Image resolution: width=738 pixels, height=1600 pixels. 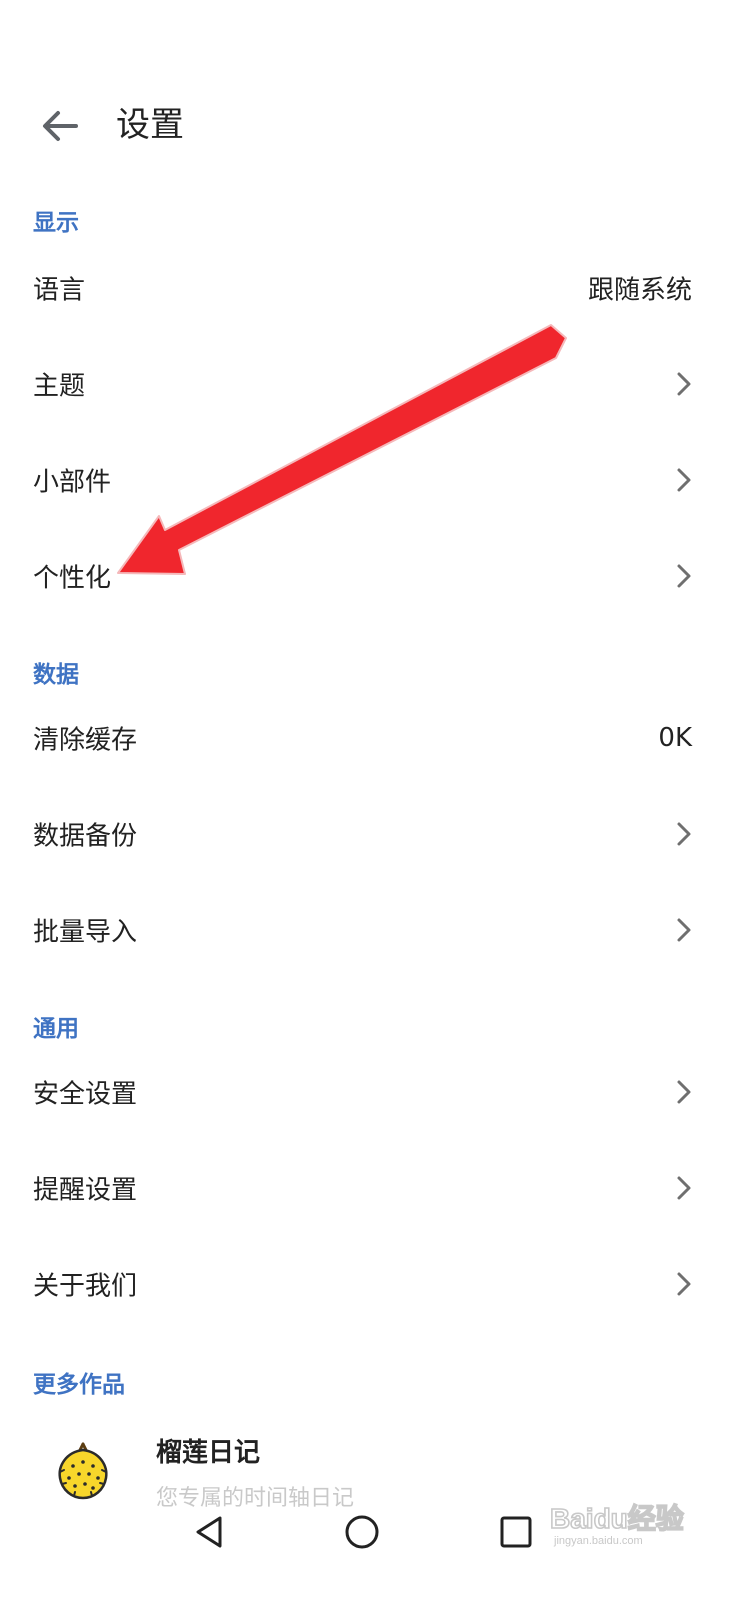 I want to click on settings-row-about: 关于我们, so click(x=369, y=1284).